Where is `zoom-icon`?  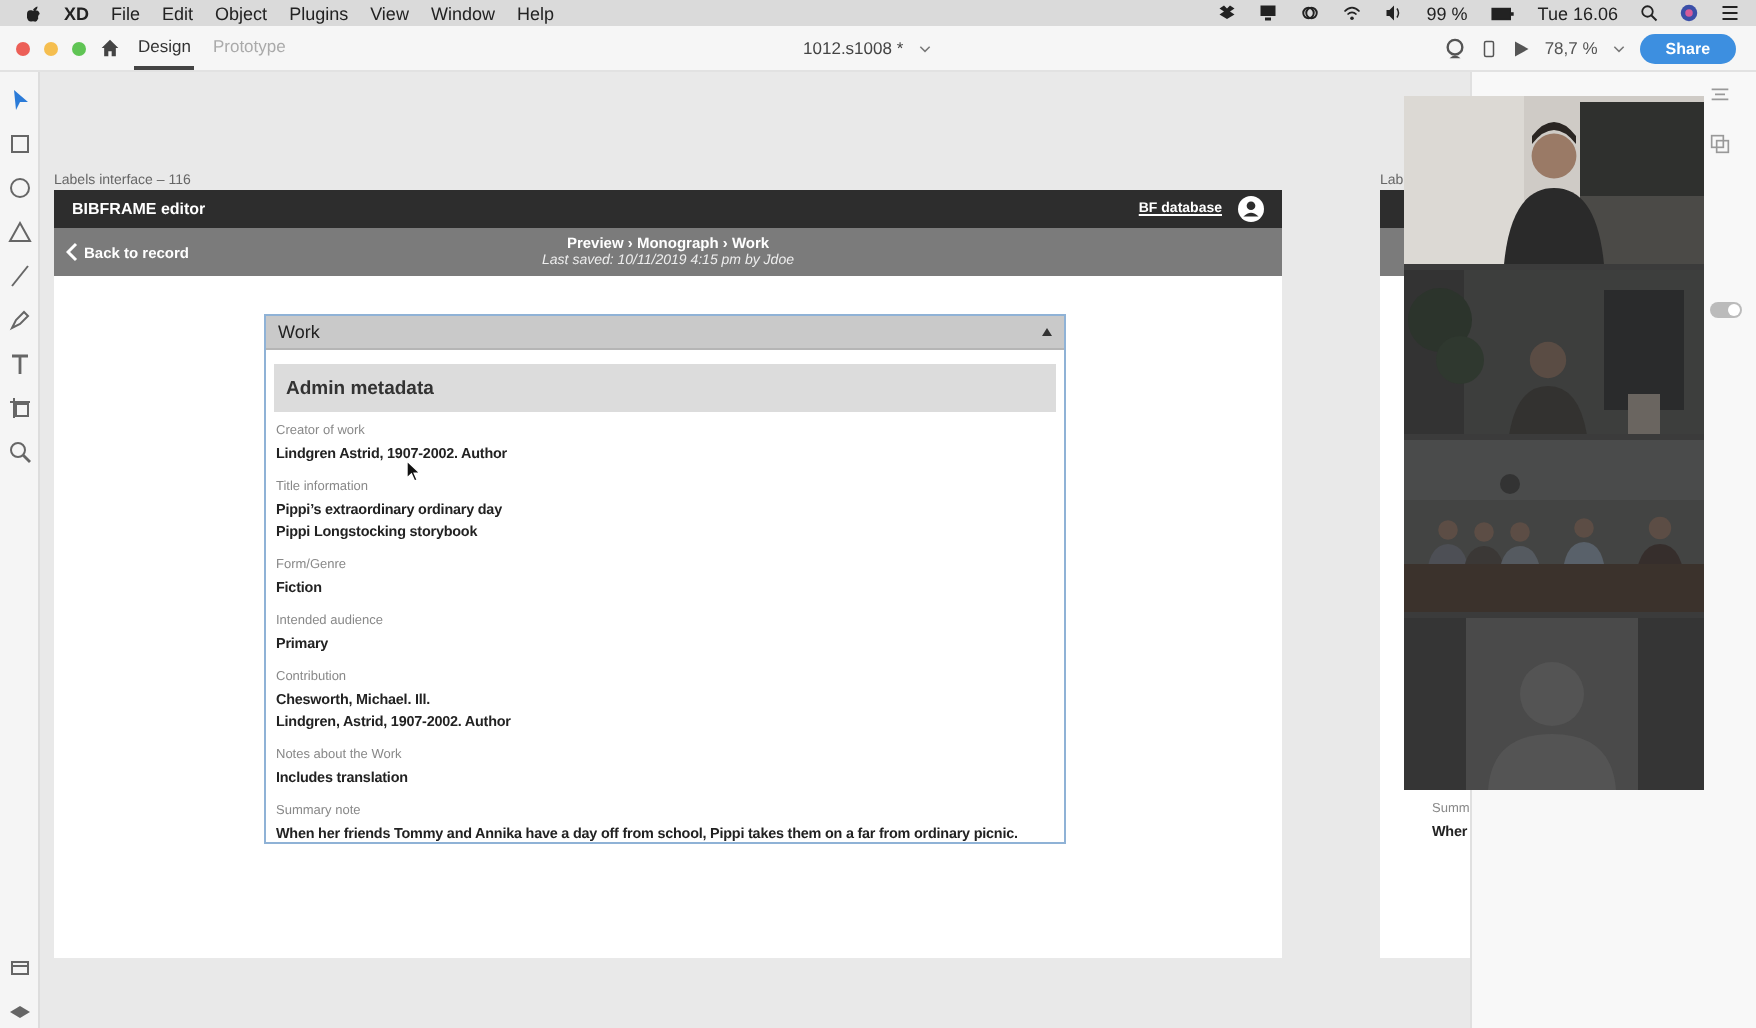 zoom-icon is located at coordinates (19, 452).